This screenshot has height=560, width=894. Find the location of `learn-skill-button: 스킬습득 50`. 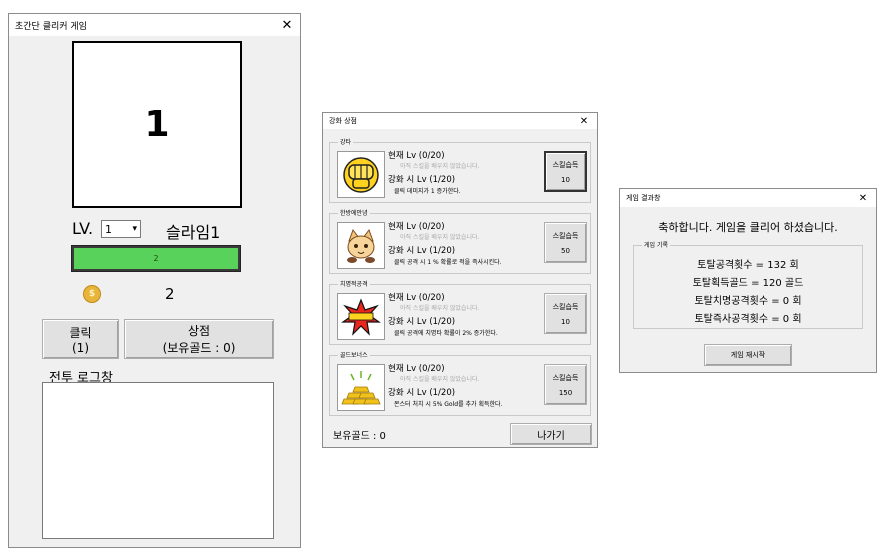

learn-skill-button: 스킬습득 50 is located at coordinates (565, 242).